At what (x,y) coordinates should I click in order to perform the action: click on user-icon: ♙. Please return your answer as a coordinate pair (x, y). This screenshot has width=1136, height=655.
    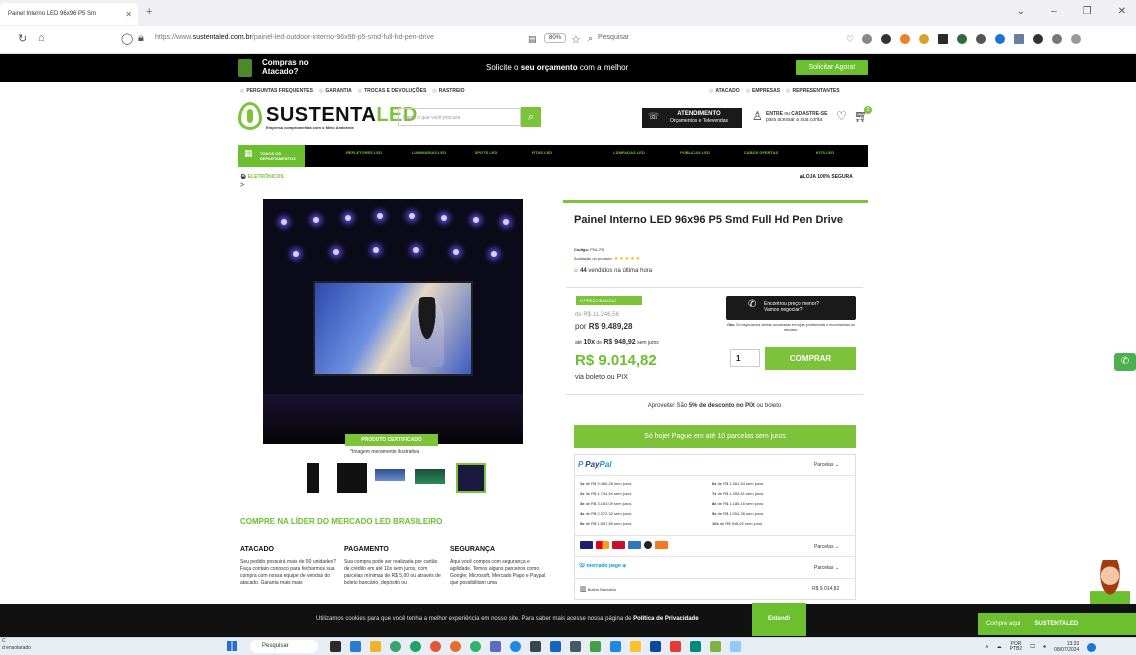
    Looking at the image, I should click on (757, 116).